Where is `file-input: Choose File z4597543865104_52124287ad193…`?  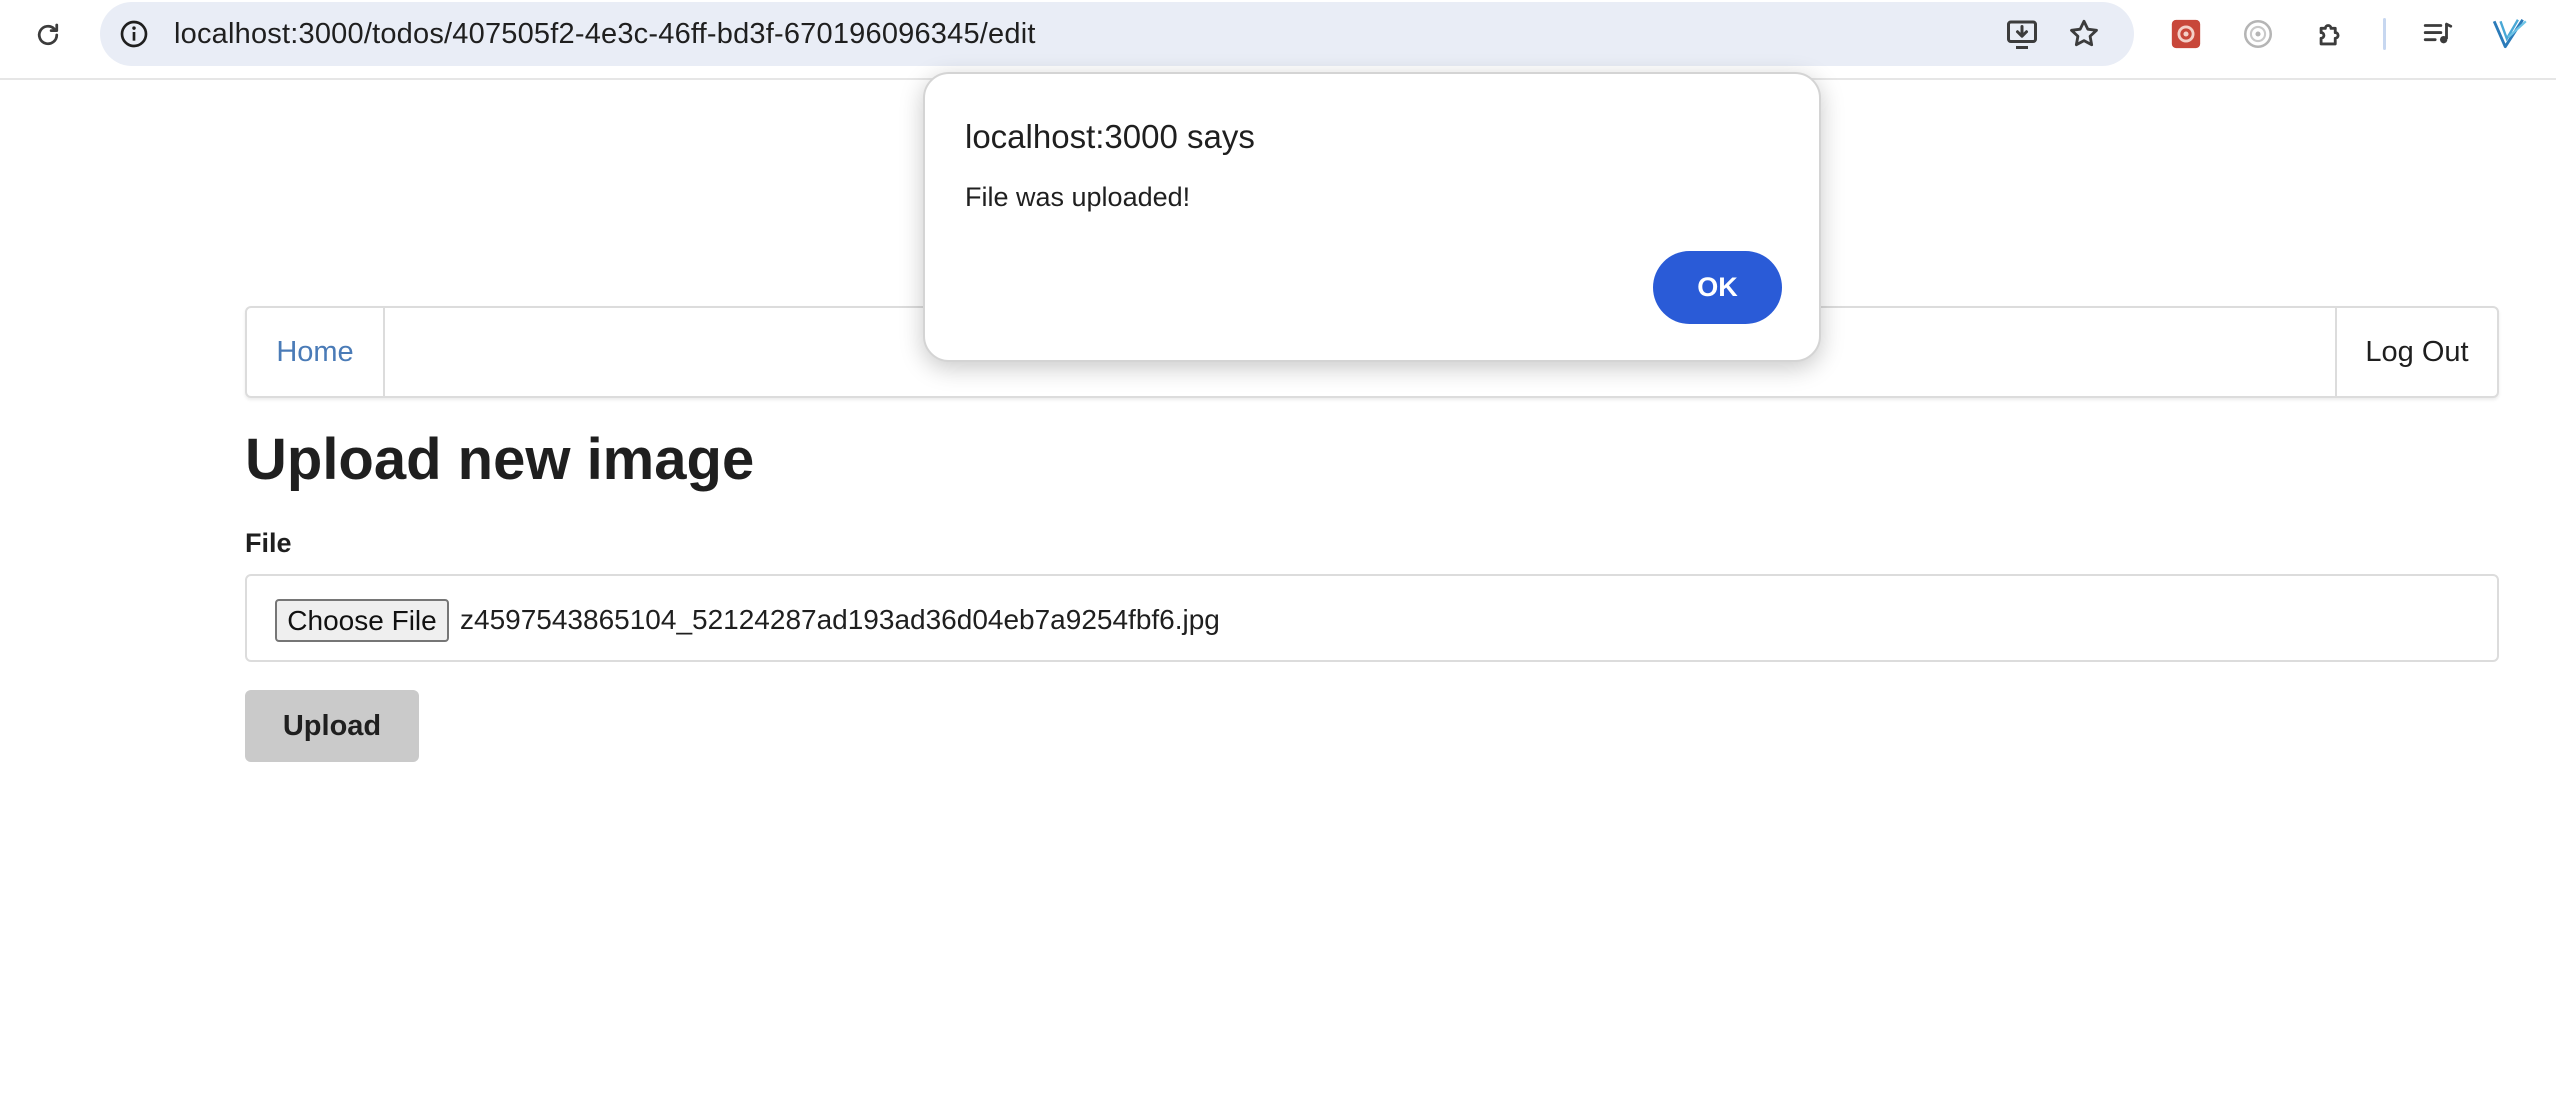 file-input: Choose File z4597543865104_52124287ad193… is located at coordinates (1372, 618).